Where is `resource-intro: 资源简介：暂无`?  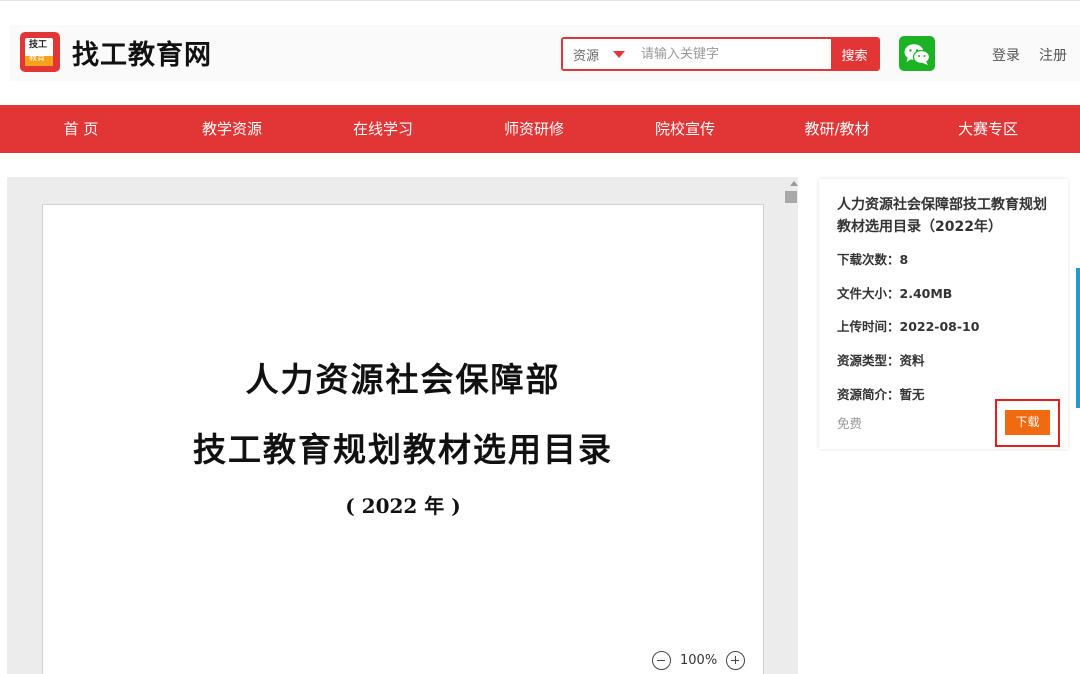 resource-intro: 资源简介：暂无 is located at coordinates (881, 394).